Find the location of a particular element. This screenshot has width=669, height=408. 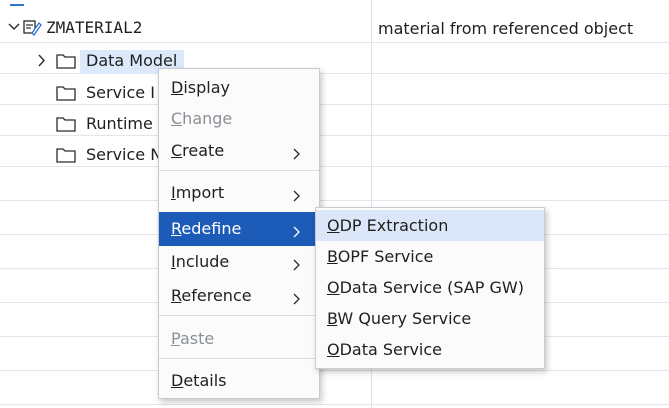

label-rest: hange is located at coordinates (207, 118).